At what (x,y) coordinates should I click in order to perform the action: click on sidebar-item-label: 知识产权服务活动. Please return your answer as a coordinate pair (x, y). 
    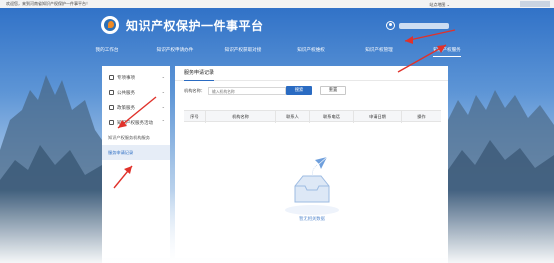
    Looking at the image, I should click on (135, 123).